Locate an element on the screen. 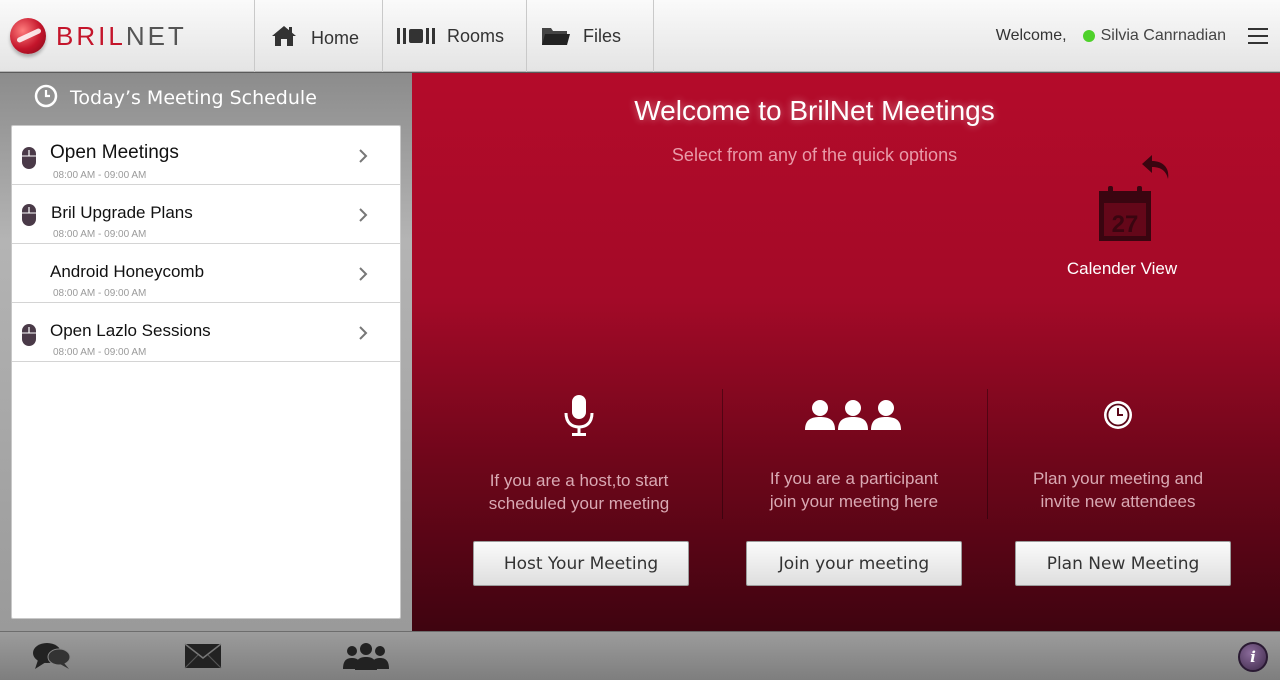  calendar-day: 27 is located at coordinates (1125, 224).